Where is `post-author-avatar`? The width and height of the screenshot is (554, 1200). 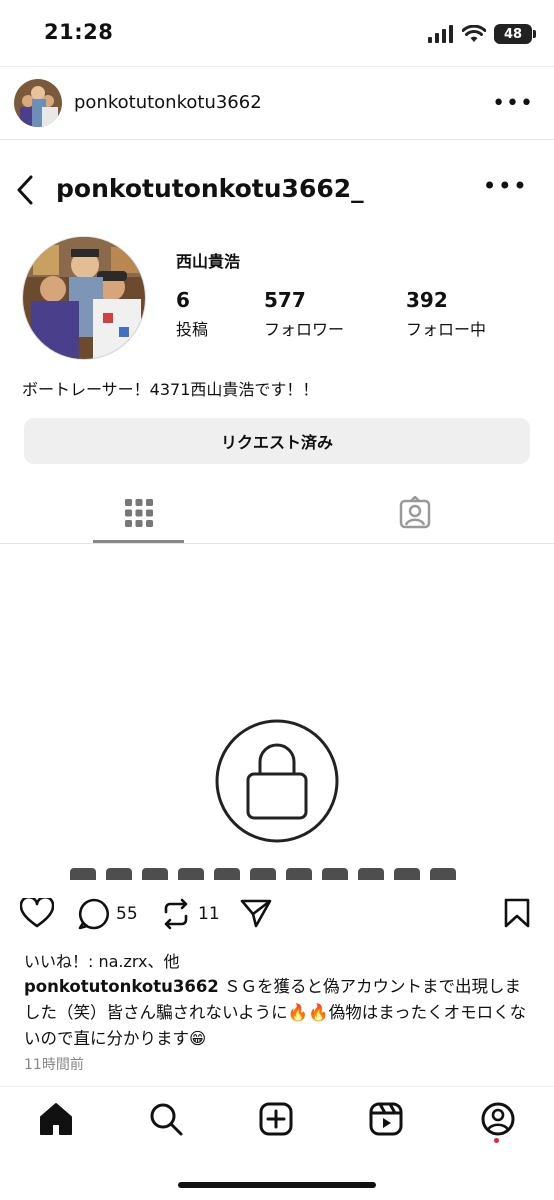 post-author-avatar is located at coordinates (38, 103).